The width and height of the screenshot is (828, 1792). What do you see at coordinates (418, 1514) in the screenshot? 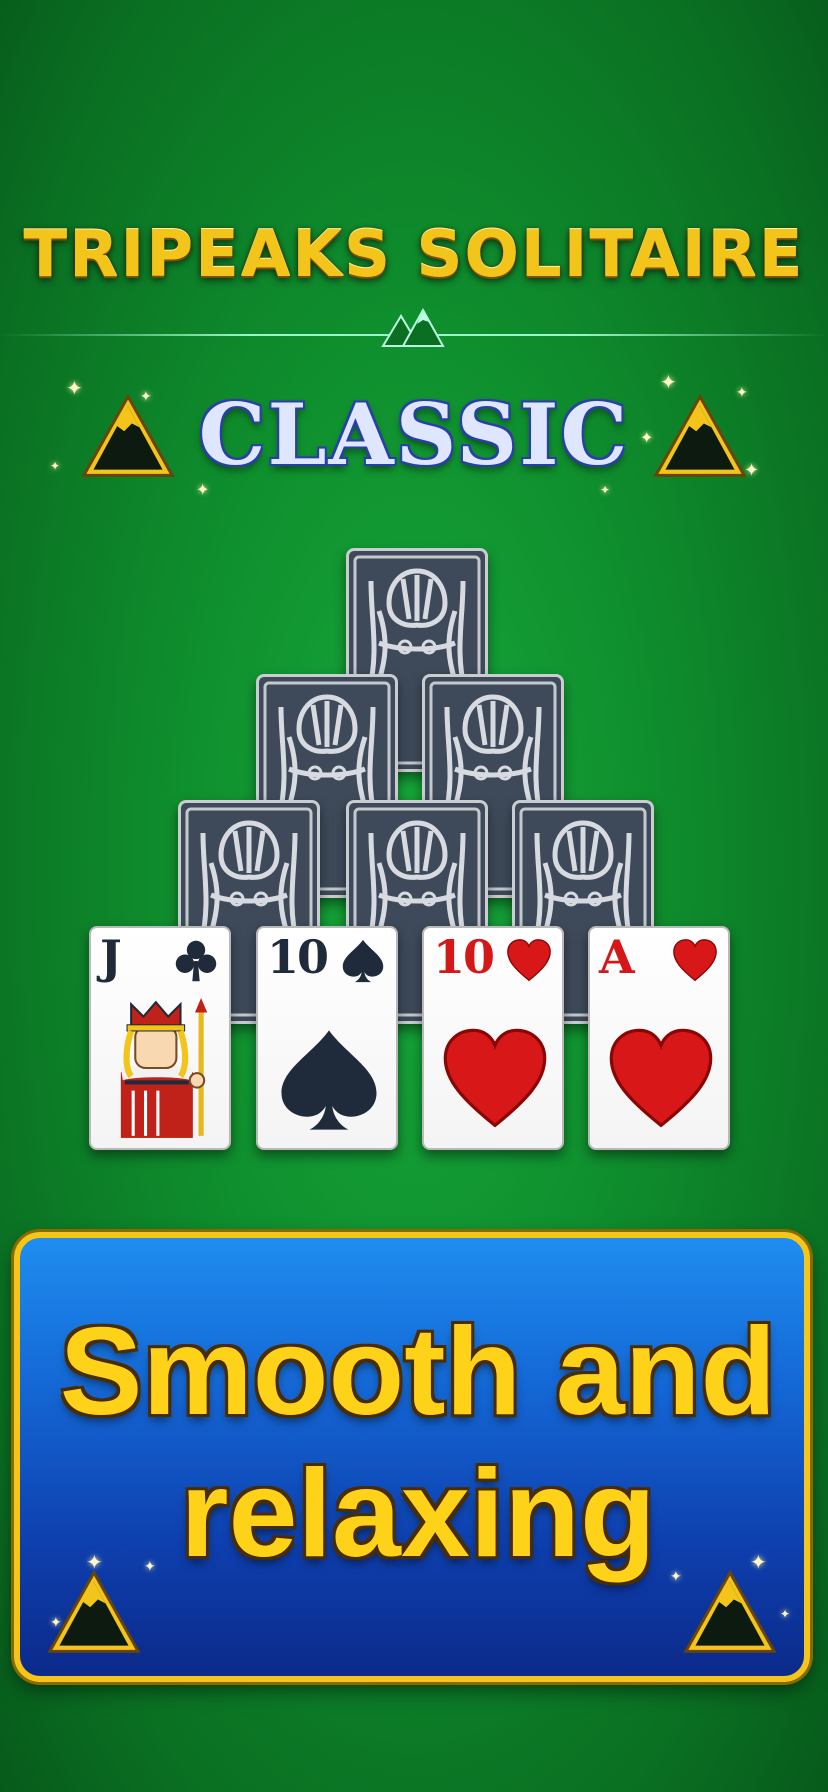
I see `banner-line-2: relaxing` at bounding box center [418, 1514].